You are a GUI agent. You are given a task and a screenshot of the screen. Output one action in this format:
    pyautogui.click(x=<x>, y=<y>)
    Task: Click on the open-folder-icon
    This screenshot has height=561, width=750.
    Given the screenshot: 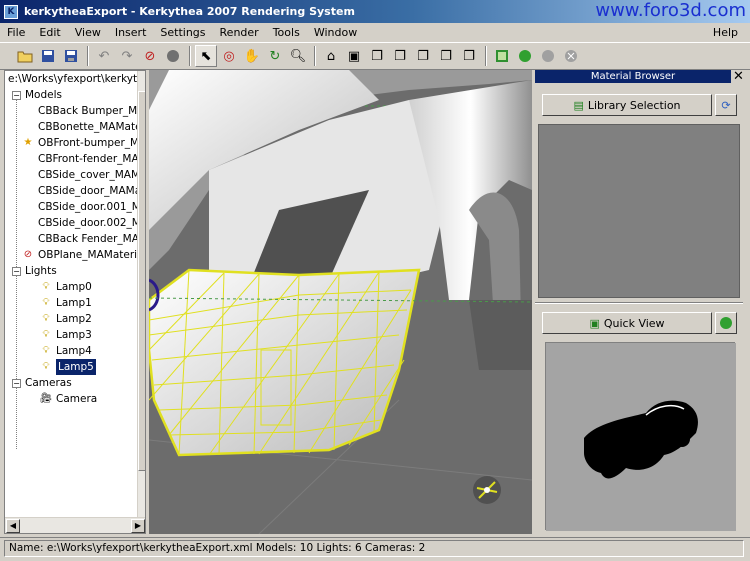 What is the action you would take?
    pyautogui.click(x=25, y=56)
    